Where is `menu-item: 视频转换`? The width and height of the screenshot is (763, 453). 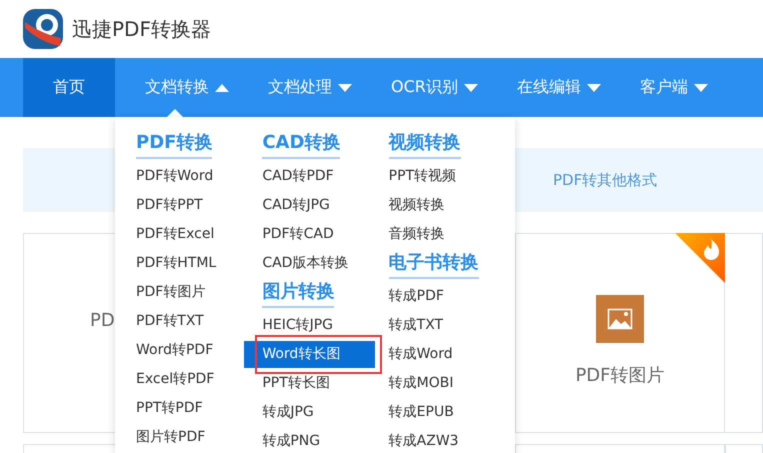 menu-item: 视频转换 is located at coordinates (416, 205).